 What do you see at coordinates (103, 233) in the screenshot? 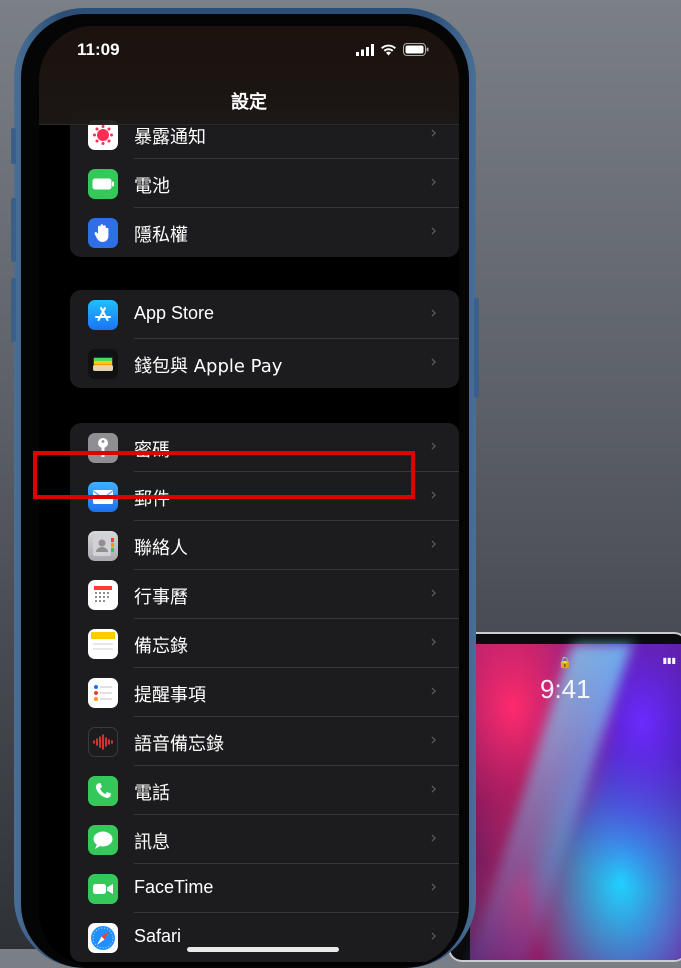
I see `hand-icon` at bounding box center [103, 233].